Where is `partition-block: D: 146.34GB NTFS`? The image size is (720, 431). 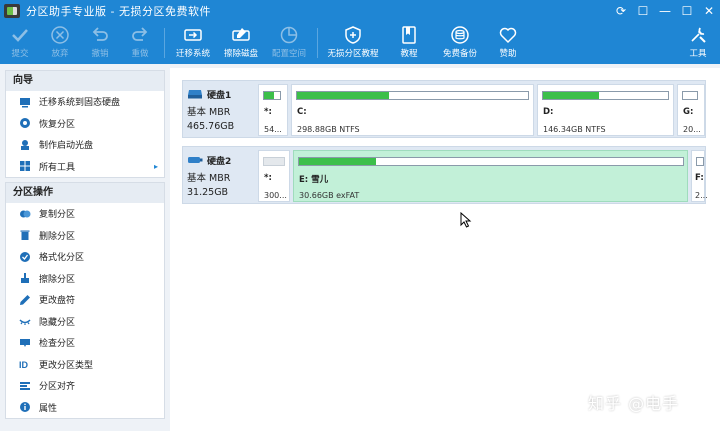 partition-block: D: 146.34GB NTFS is located at coordinates (605, 110).